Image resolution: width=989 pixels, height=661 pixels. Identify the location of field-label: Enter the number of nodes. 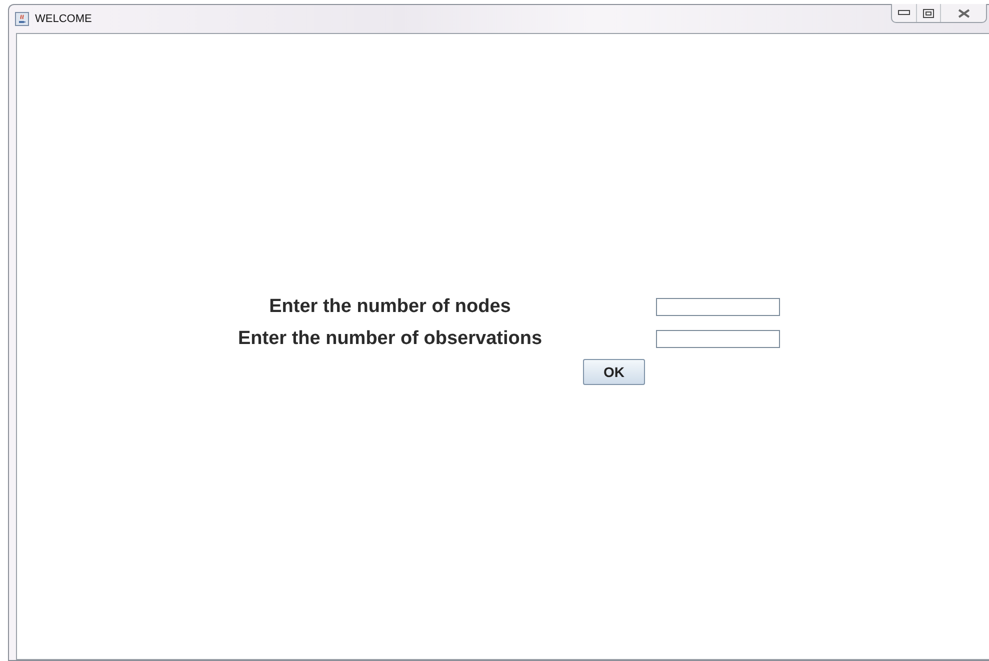
(390, 307).